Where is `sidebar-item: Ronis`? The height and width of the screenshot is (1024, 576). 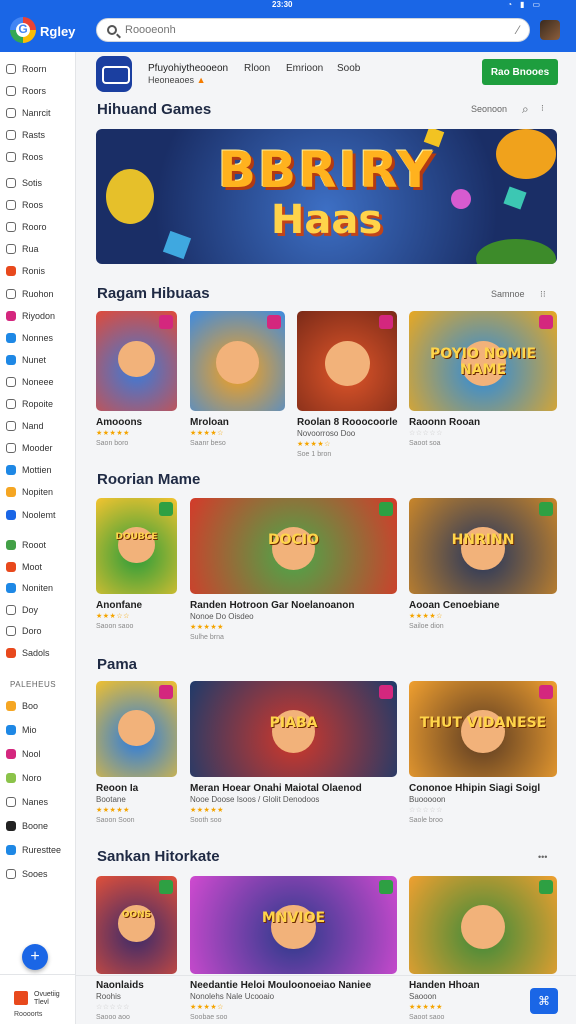 sidebar-item: Ronis is located at coordinates (39, 271).